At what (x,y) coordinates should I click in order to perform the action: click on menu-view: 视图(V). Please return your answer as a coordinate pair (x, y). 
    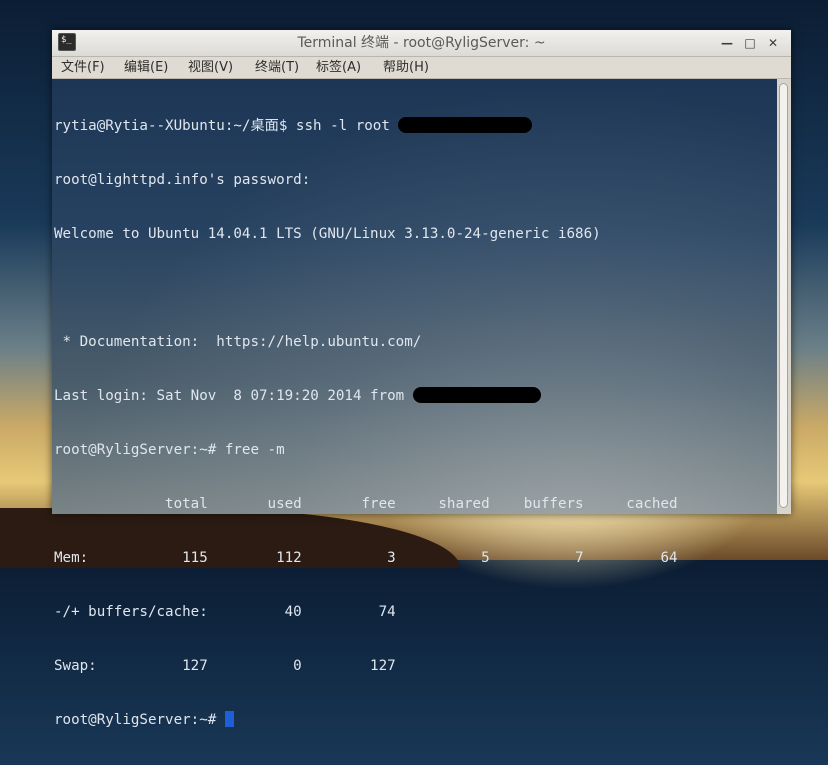
    Looking at the image, I should click on (210, 67).